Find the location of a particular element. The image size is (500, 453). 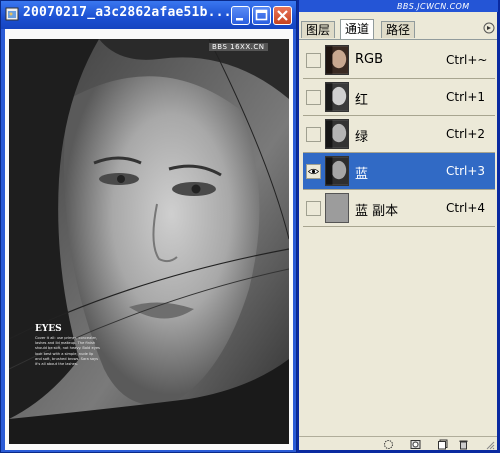

eye-icon is located at coordinates (313, 171).